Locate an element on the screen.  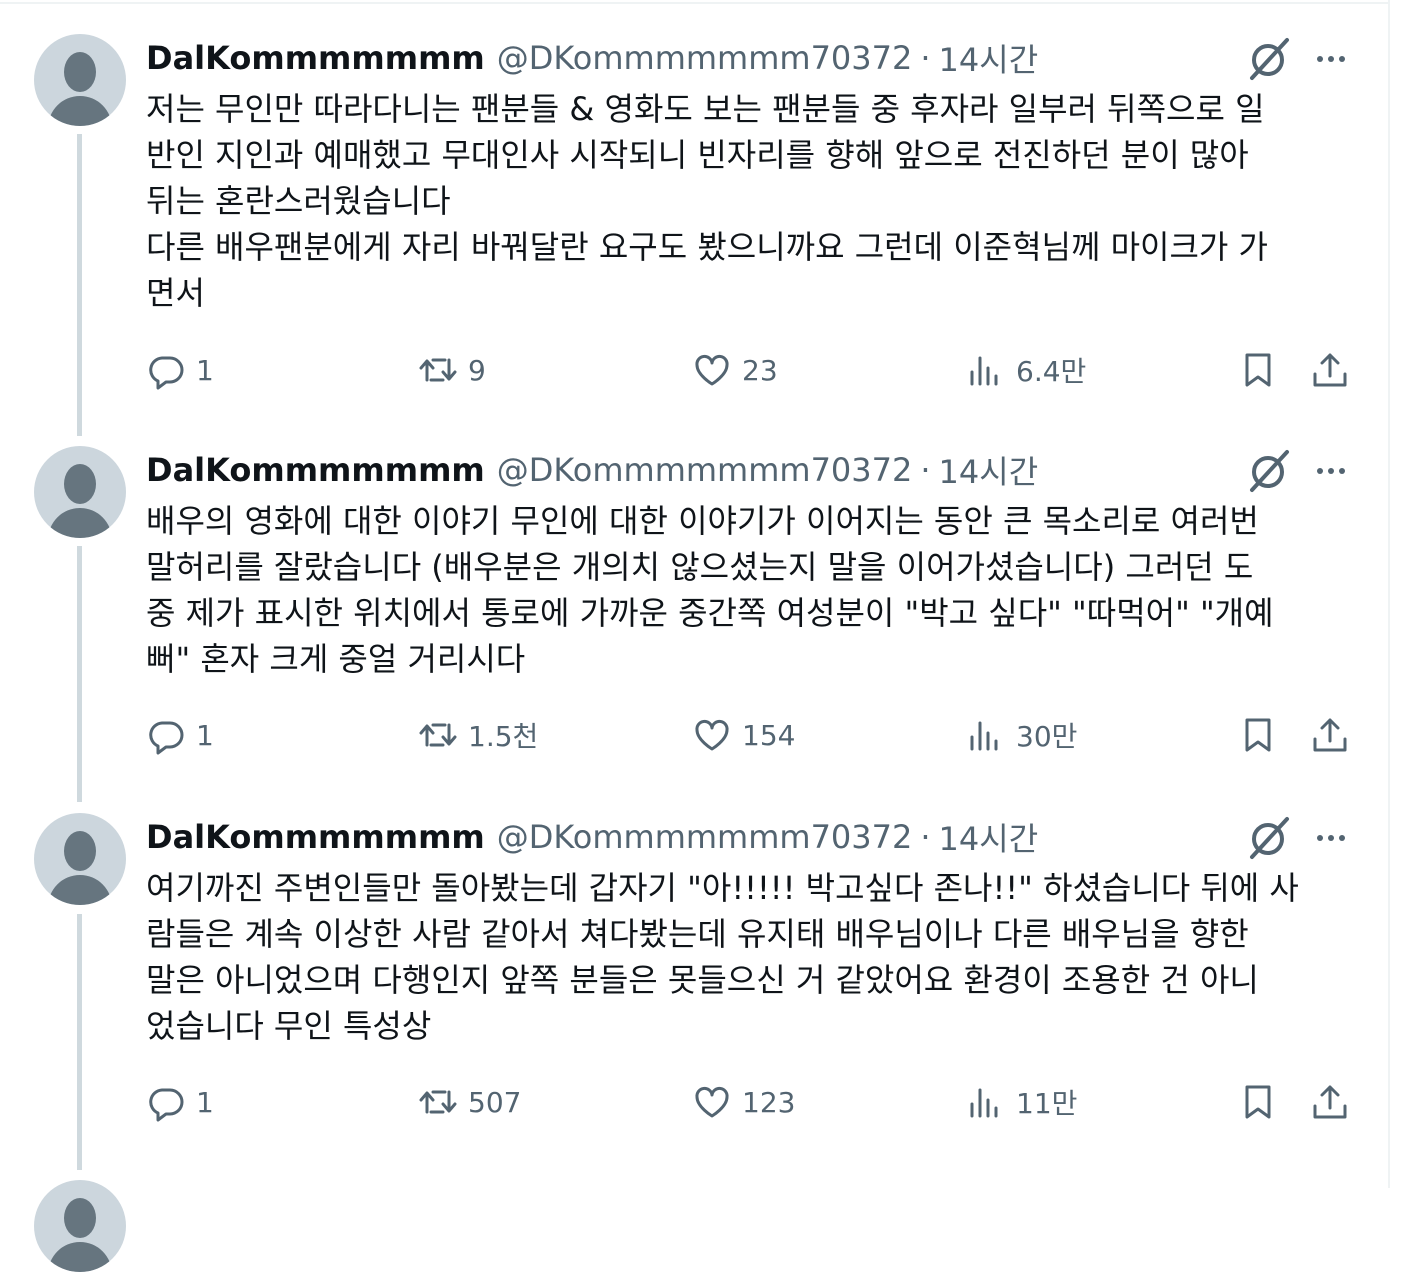
retweet-button: 9 is located at coordinates (452, 370).